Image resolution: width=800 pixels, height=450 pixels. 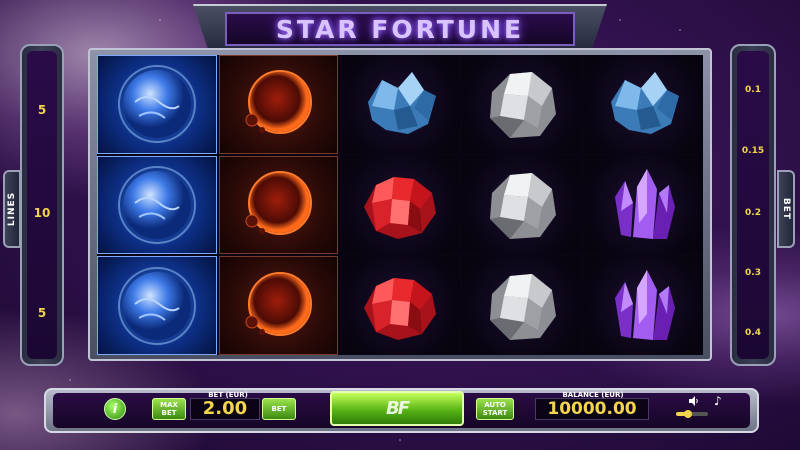 I want to click on brand-logo-icon: BF, so click(x=397, y=408).